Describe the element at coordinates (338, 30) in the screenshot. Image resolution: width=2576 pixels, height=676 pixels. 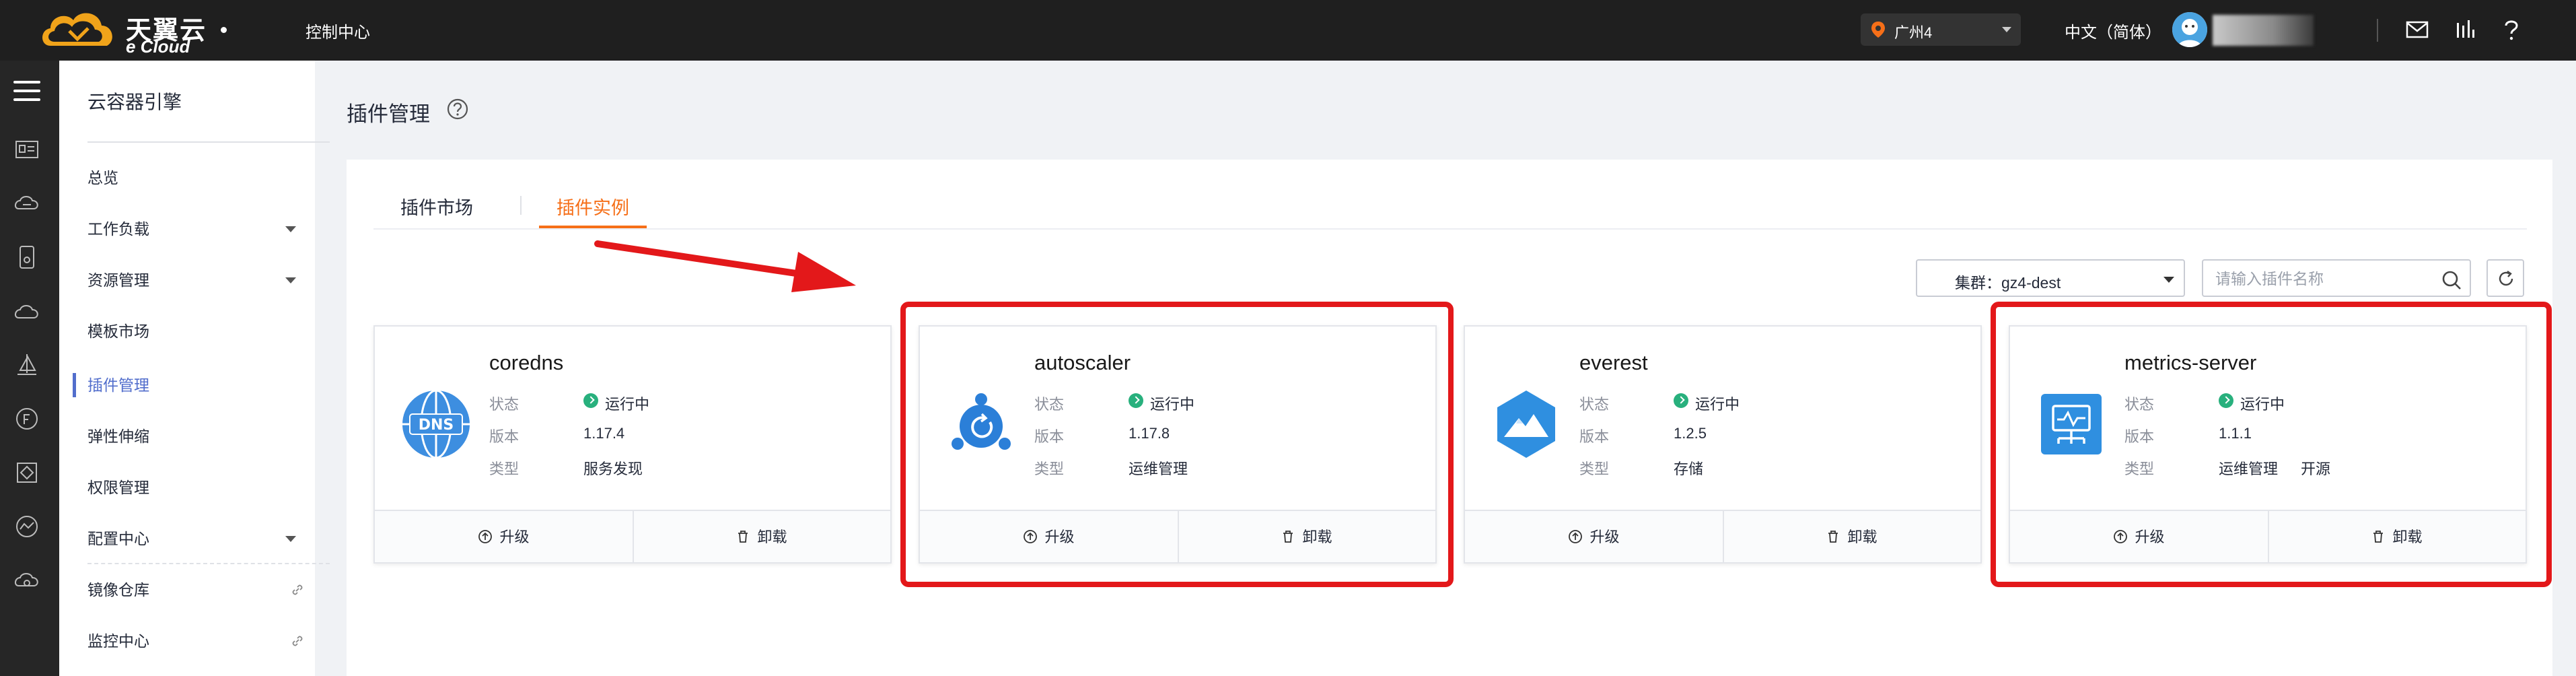
I see `console-link: 控制中心` at that location.